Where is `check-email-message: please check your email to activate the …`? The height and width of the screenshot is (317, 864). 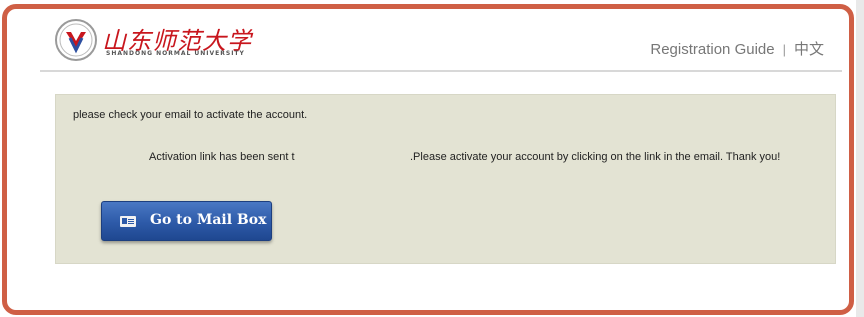 check-email-message: please check your email to activate the … is located at coordinates (190, 115).